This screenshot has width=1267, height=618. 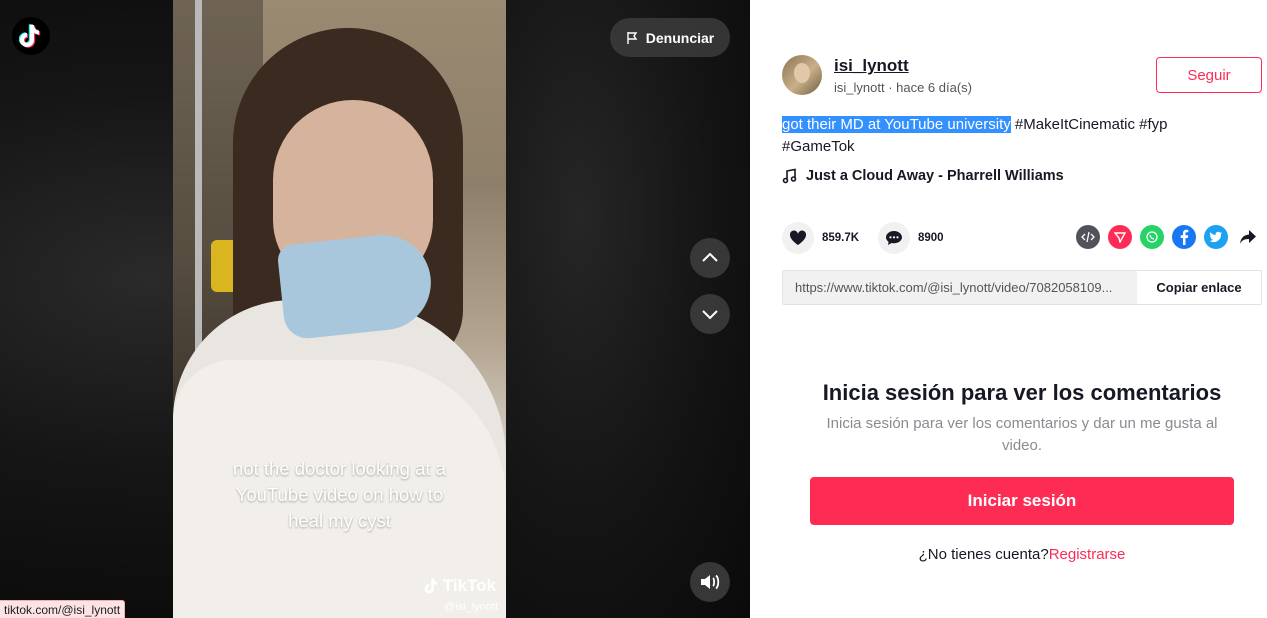 I want to click on video-scene-iv-pole, so click(x=198, y=190).